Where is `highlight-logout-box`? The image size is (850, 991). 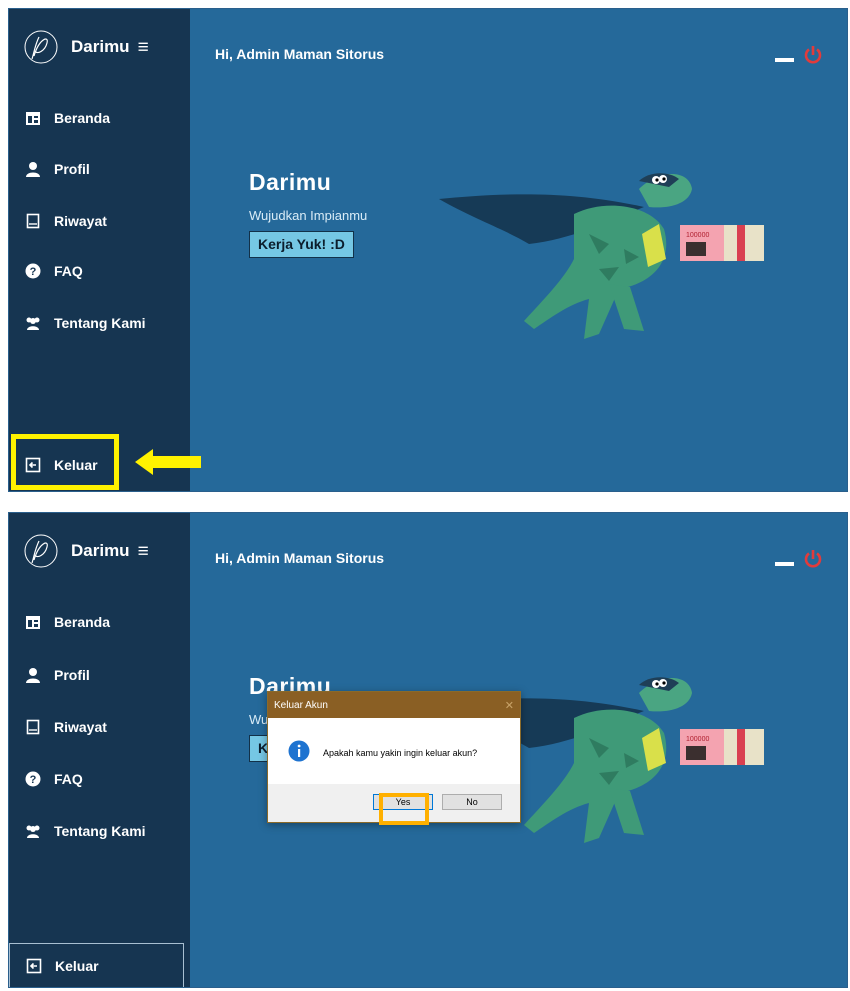
highlight-logout-box is located at coordinates (65, 462).